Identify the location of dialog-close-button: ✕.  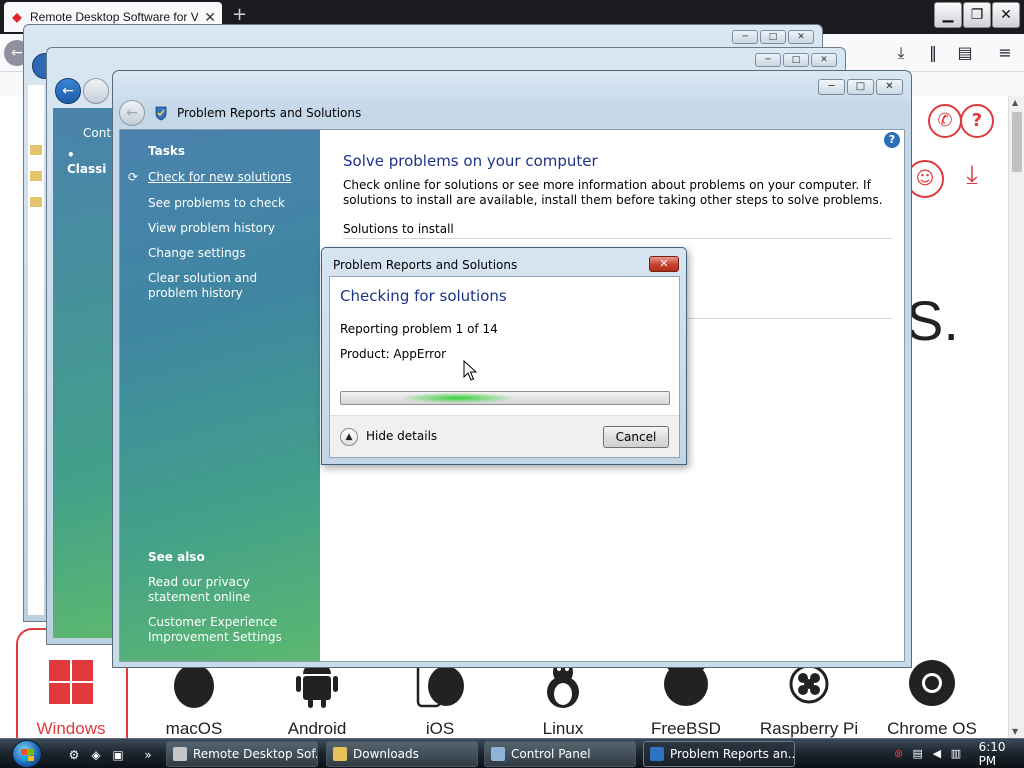
(664, 264).